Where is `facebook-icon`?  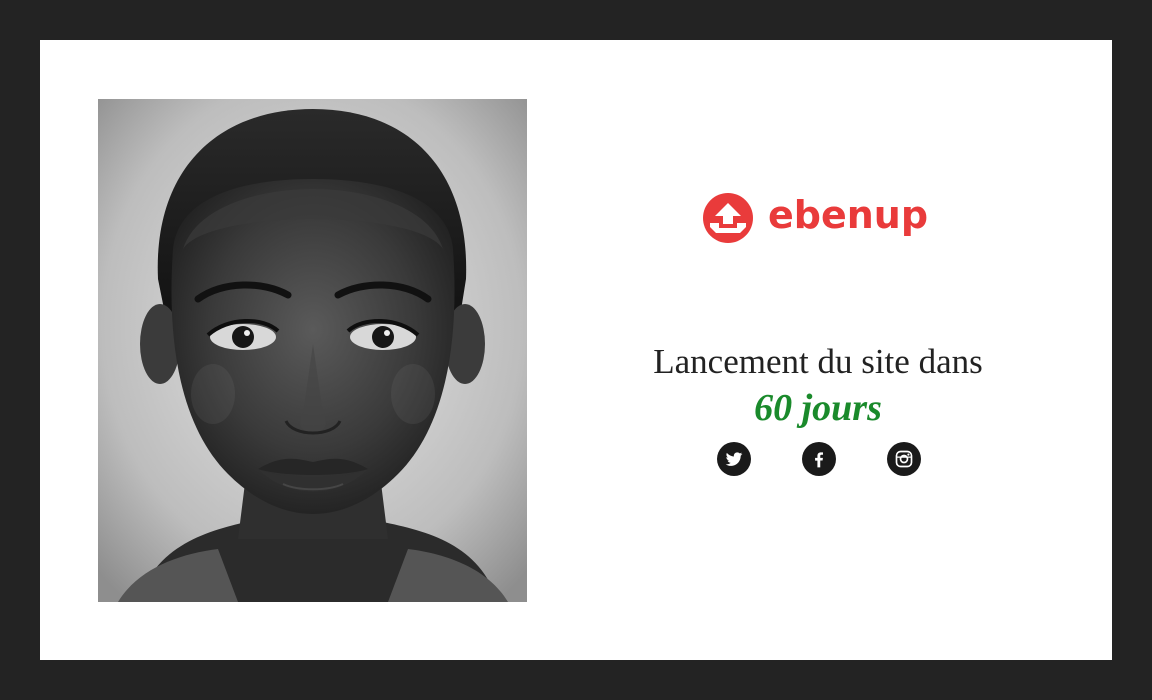
facebook-icon is located at coordinates (819, 460).